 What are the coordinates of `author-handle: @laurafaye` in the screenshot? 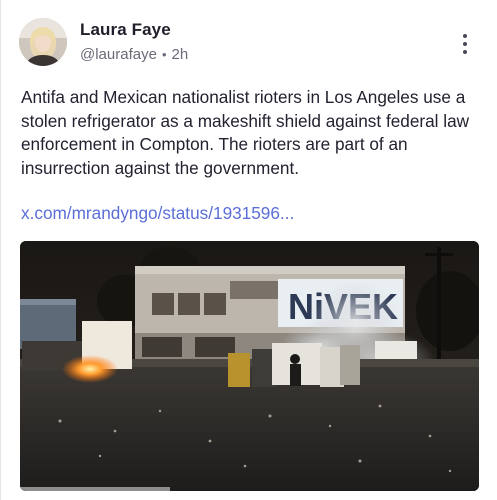 It's located at (118, 54).